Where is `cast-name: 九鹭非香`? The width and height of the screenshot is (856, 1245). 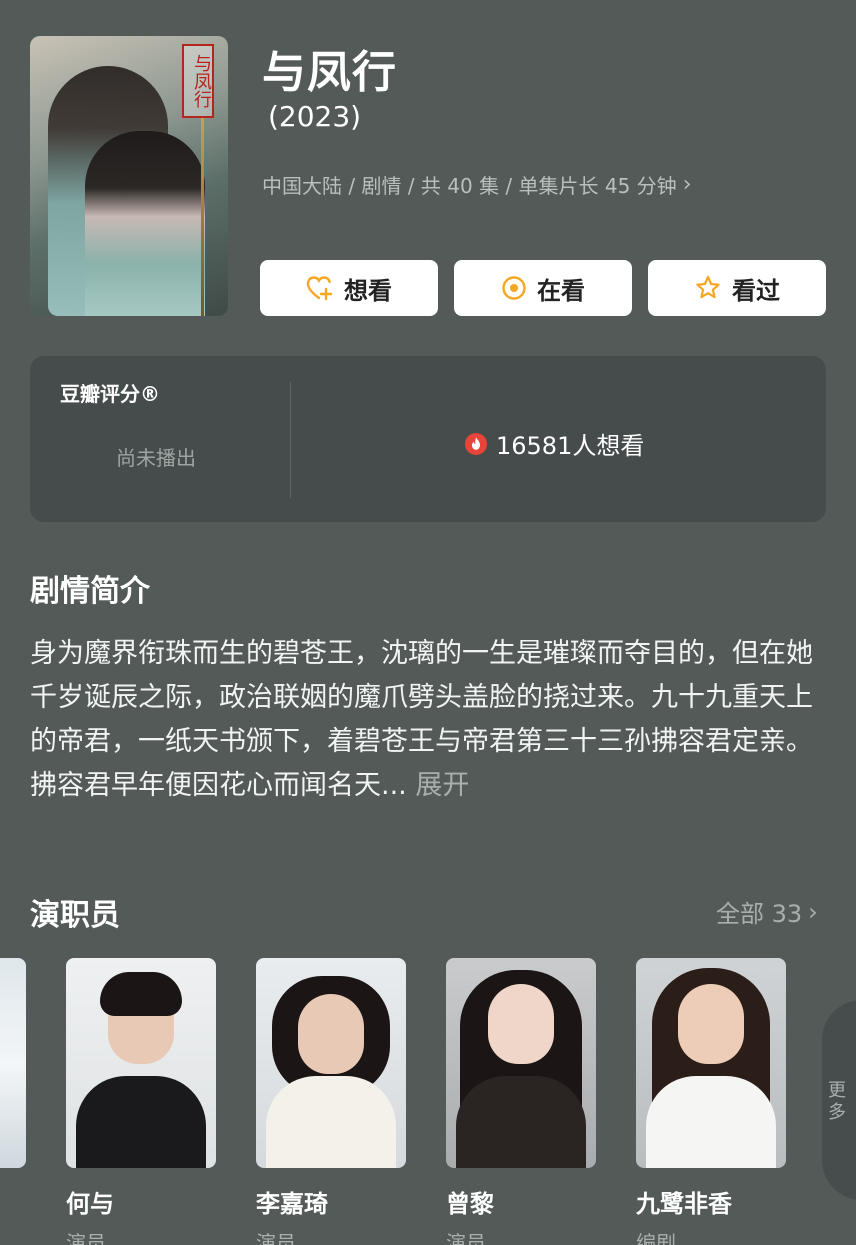 cast-name: 九鹭非香 is located at coordinates (684, 1204).